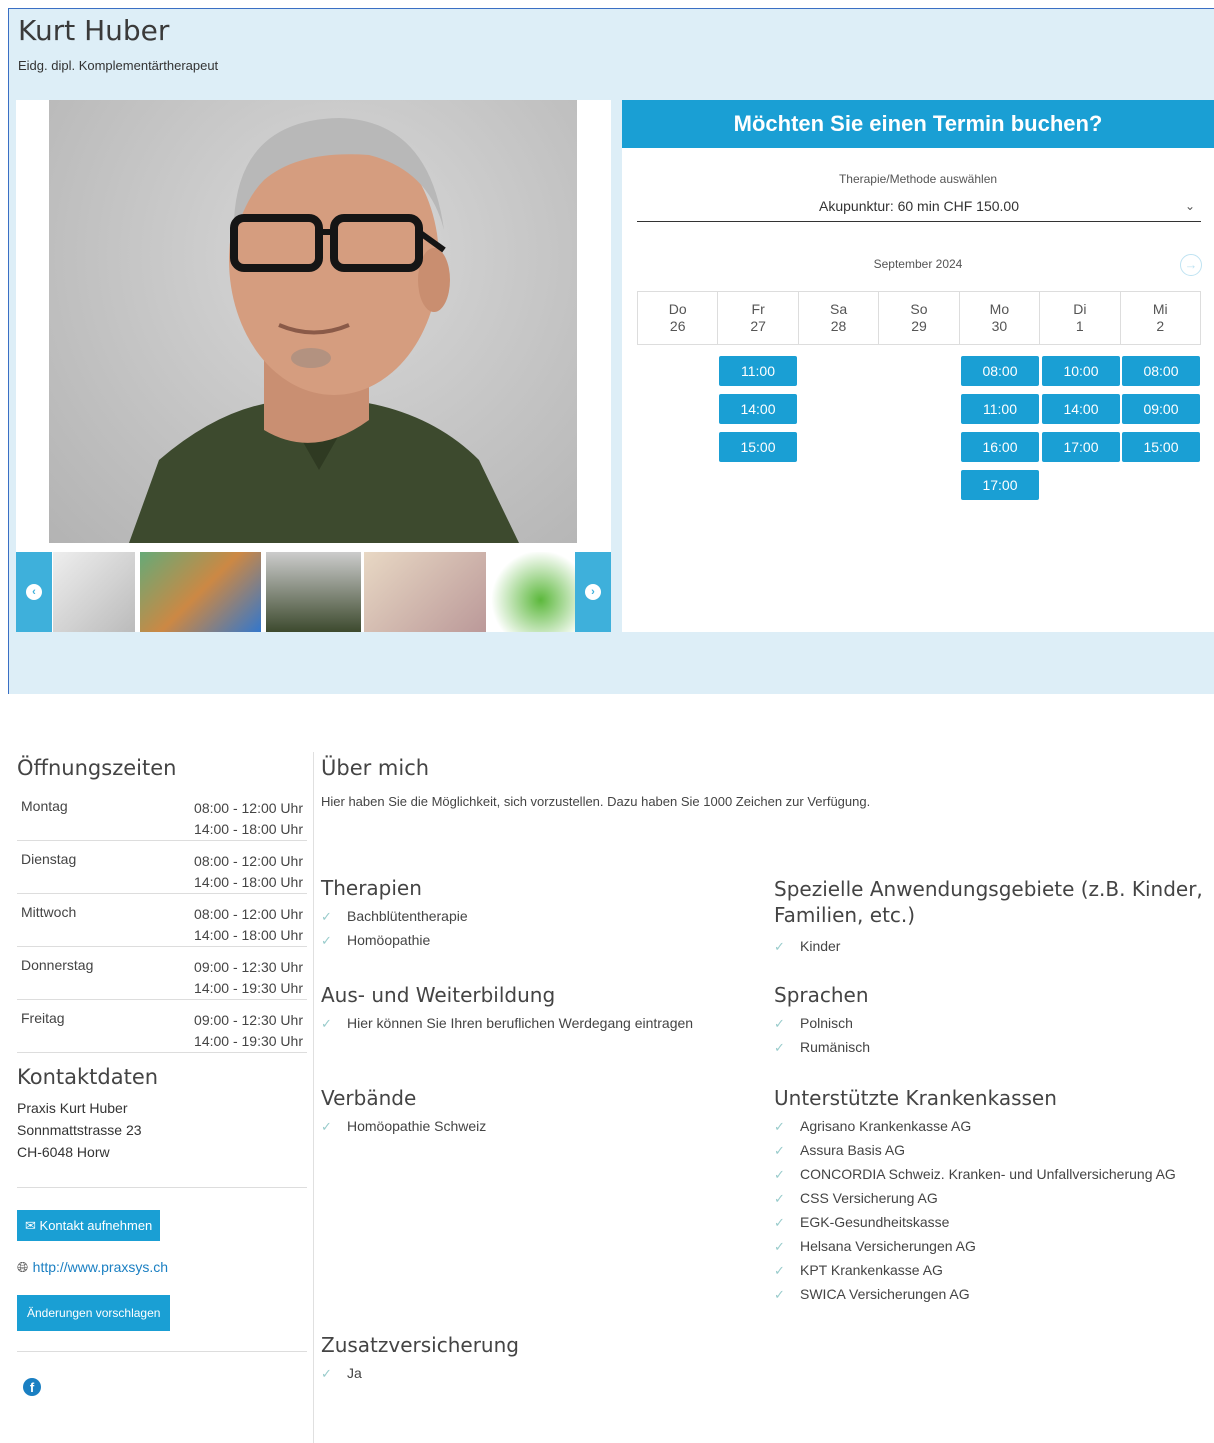  Describe the element at coordinates (96, 1225) in the screenshot. I see `contact-button-label: Kontakt aufnehmen` at that location.